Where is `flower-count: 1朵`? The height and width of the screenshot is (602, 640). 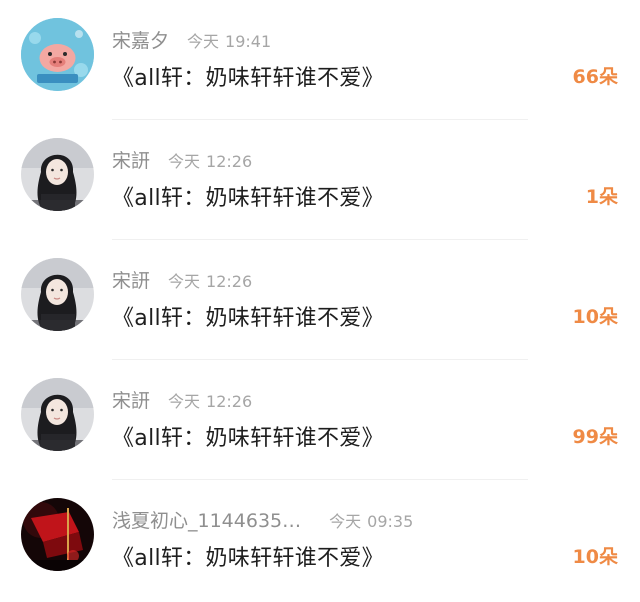 flower-count: 1朵 is located at coordinates (601, 197).